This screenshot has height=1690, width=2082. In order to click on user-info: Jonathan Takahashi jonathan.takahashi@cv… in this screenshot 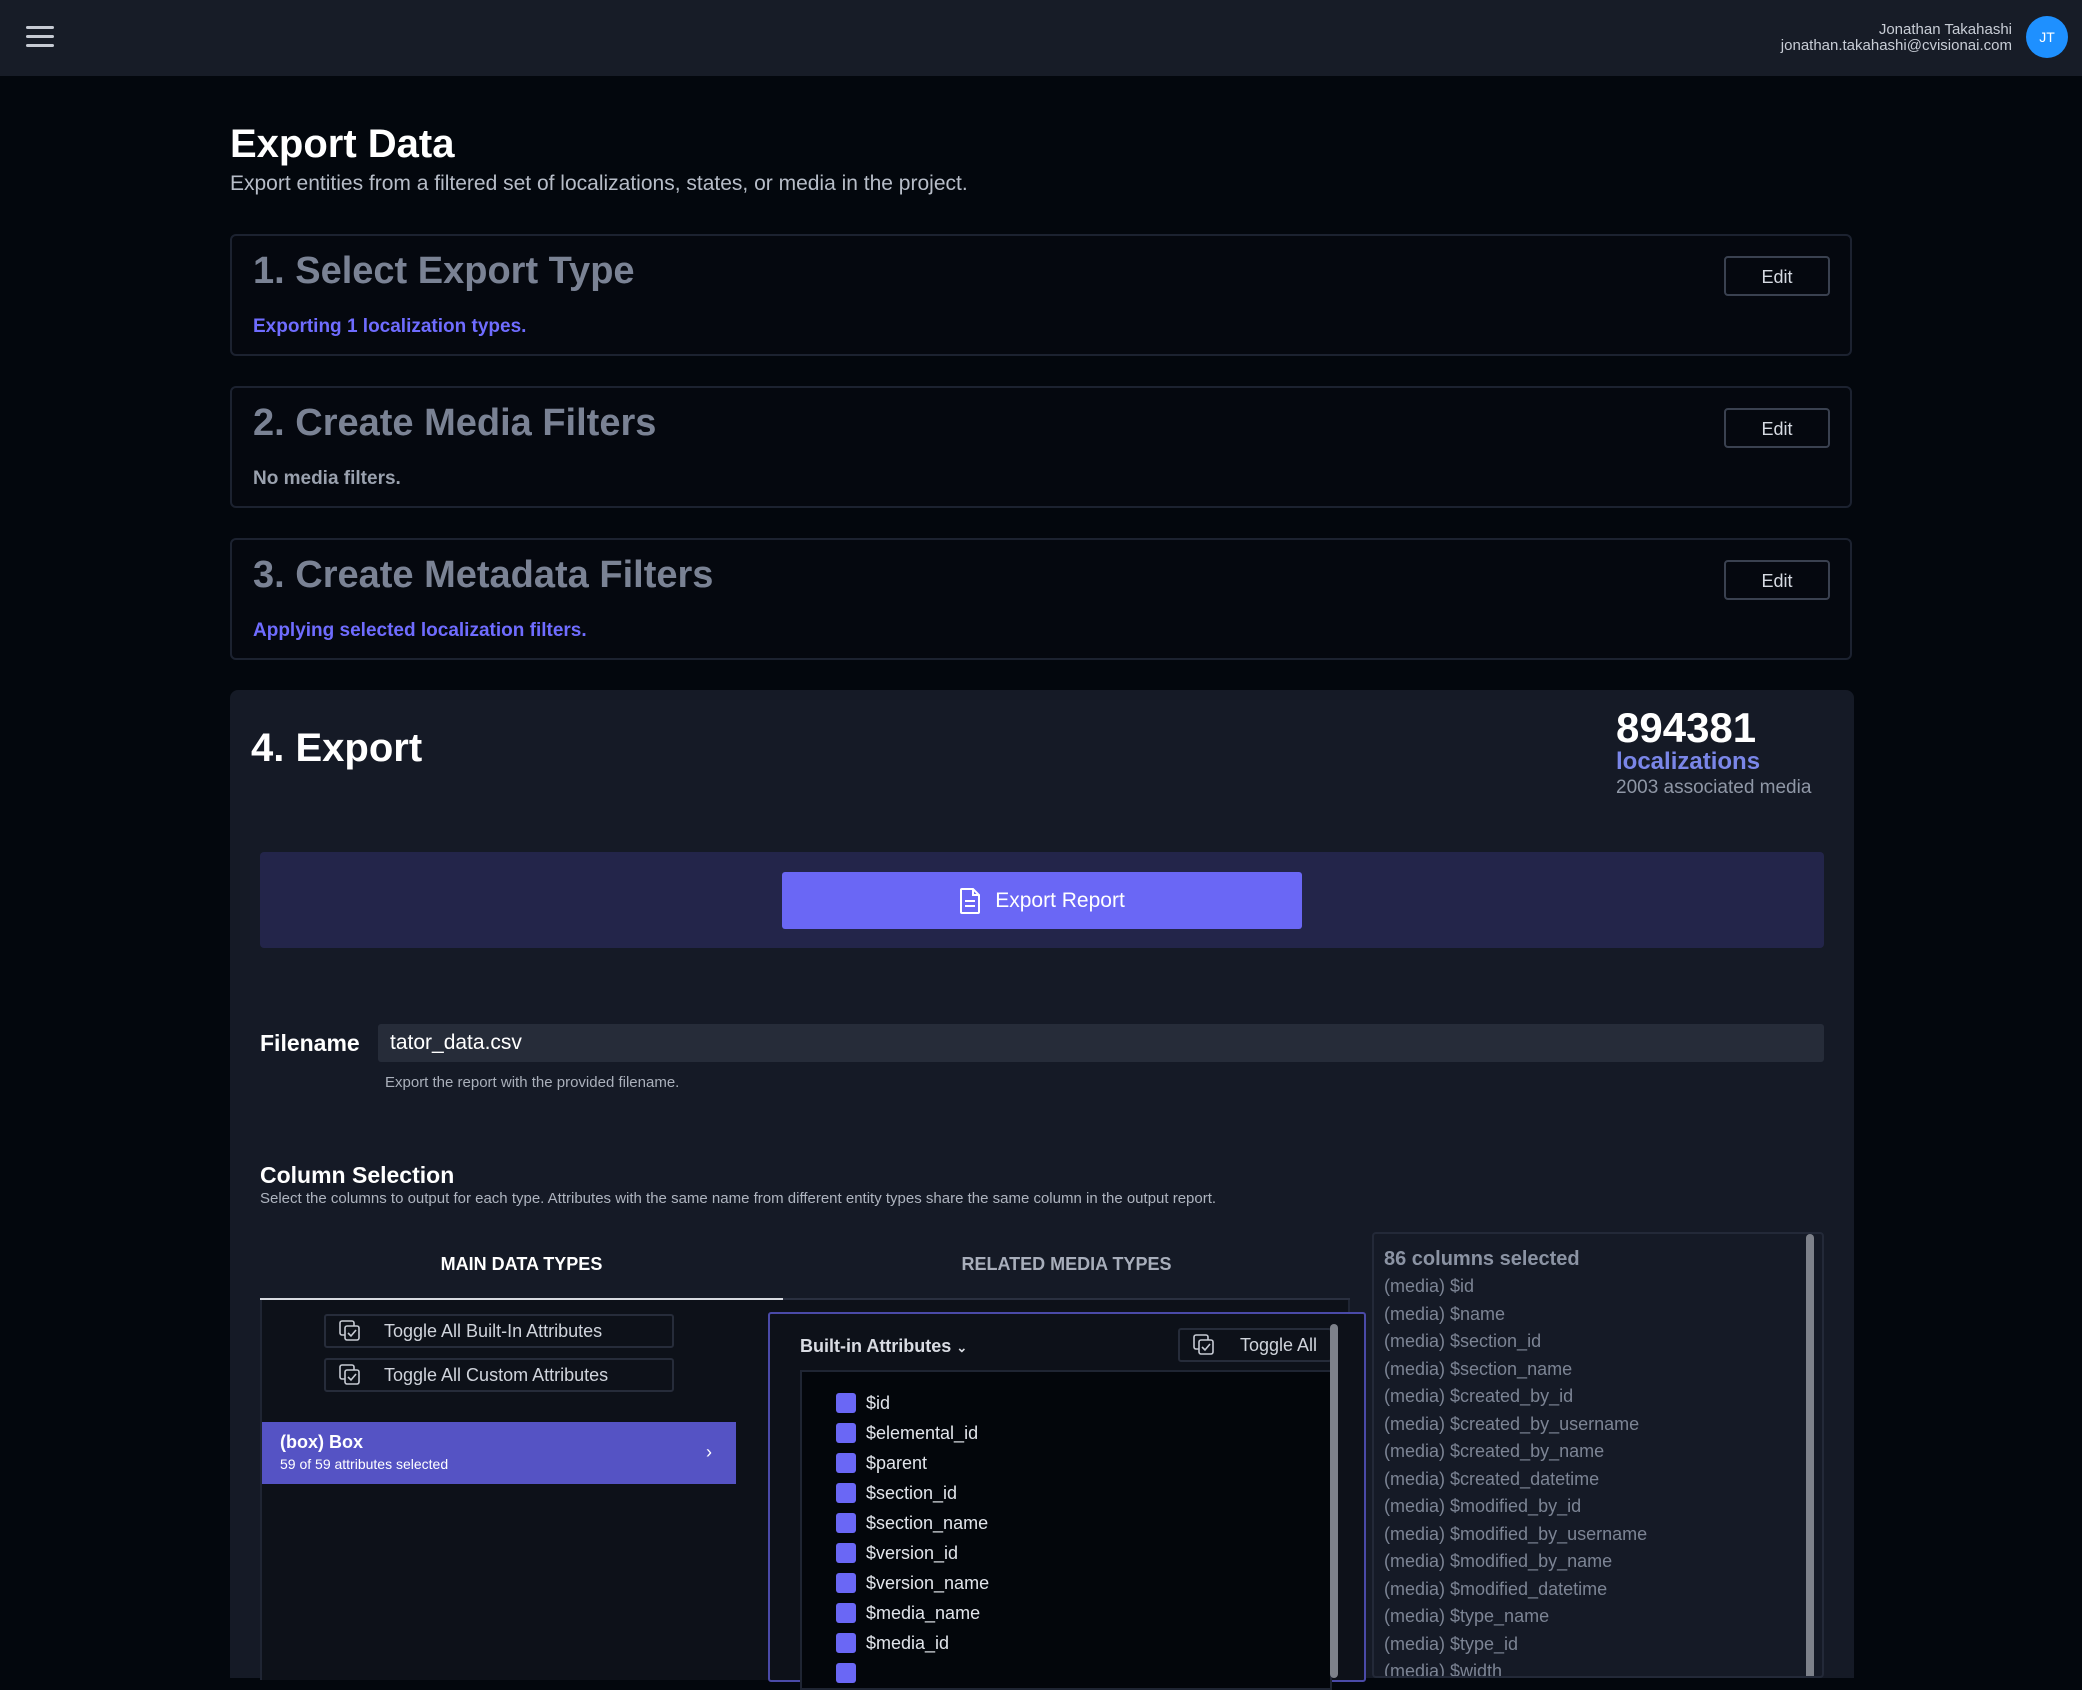, I will do `click(1896, 38)`.